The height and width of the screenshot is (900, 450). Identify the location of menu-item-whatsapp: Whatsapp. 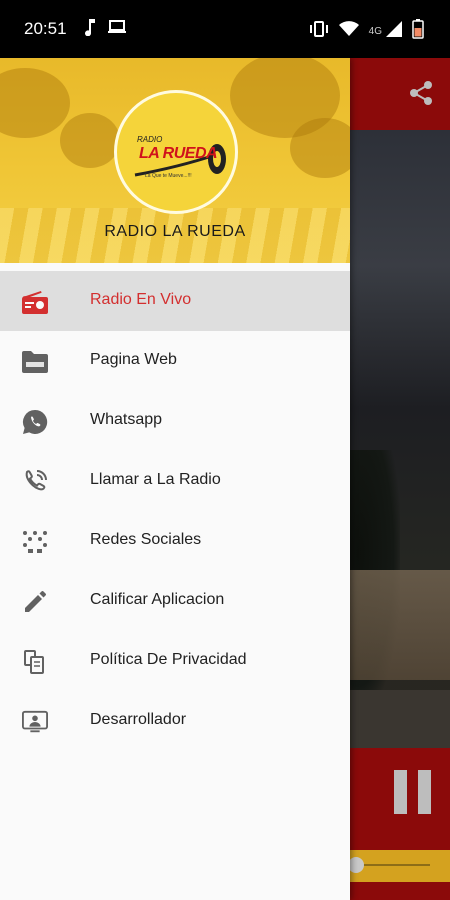
(175, 421).